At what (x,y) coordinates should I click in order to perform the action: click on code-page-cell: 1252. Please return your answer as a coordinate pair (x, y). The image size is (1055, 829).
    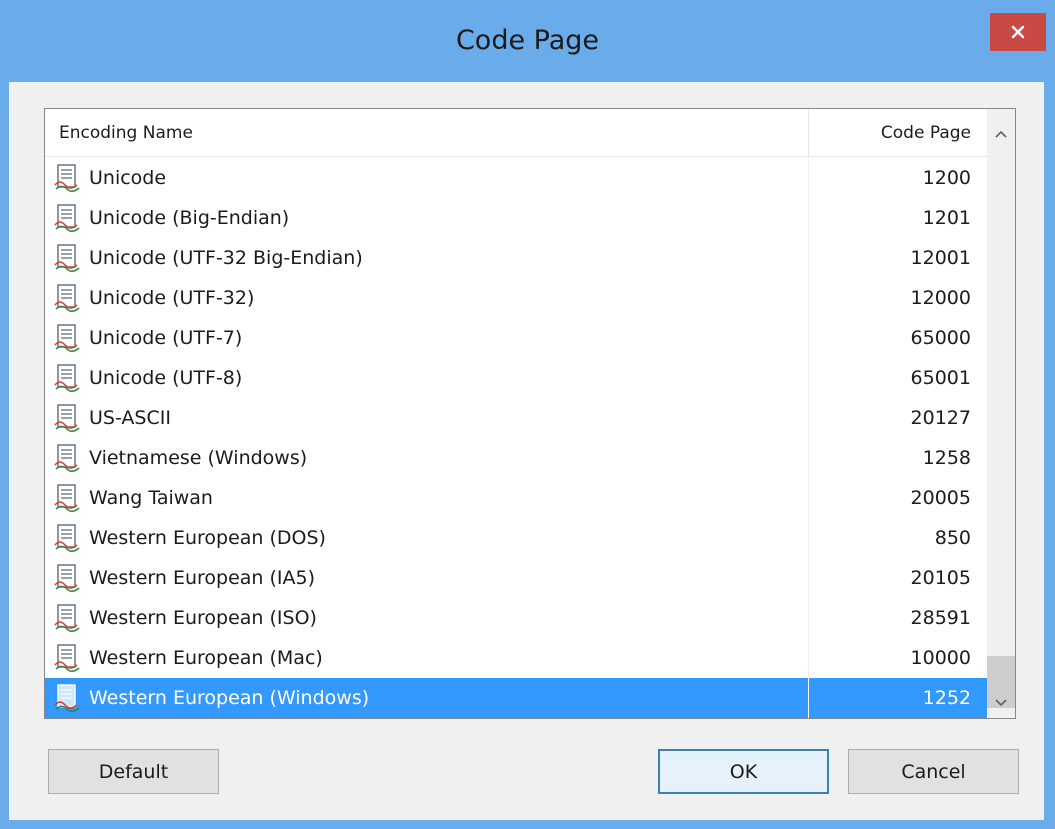
    Looking at the image, I should click on (946, 698).